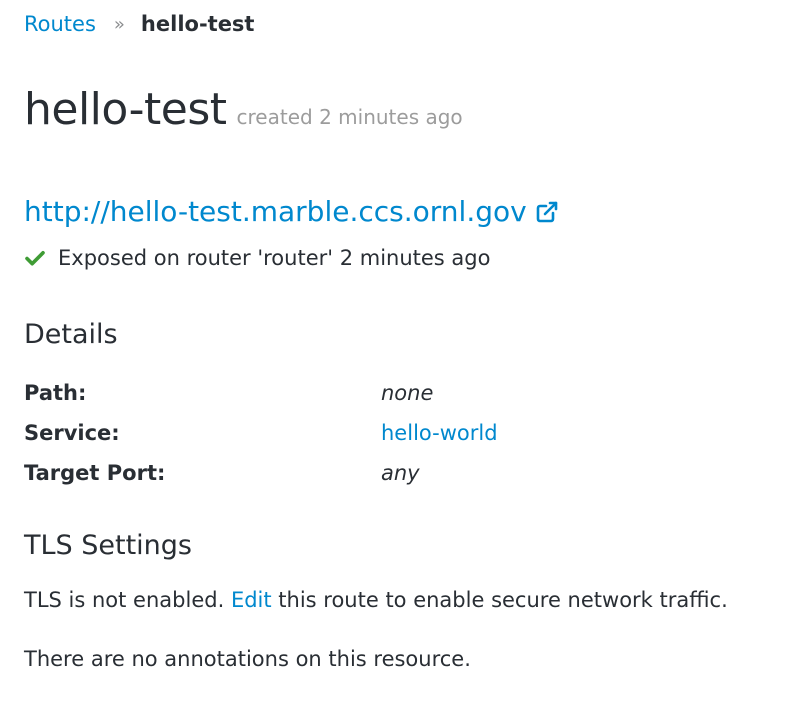 The height and width of the screenshot is (723, 800). What do you see at coordinates (35, 258) in the screenshot?
I see `check-icon` at bounding box center [35, 258].